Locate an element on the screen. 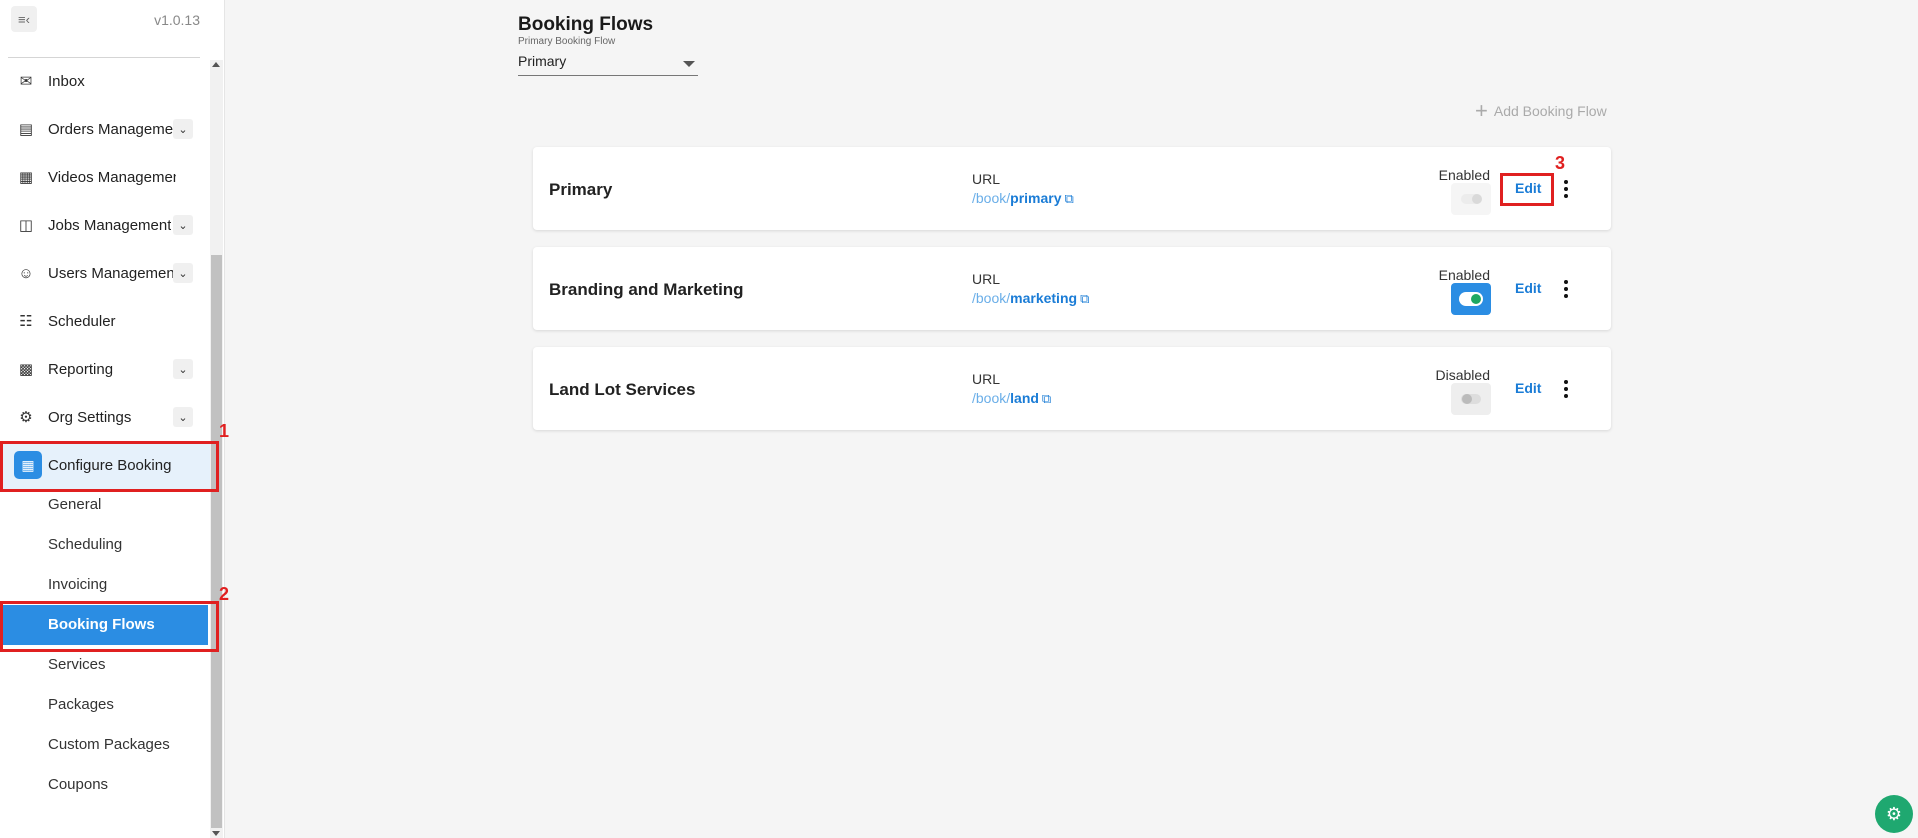 The height and width of the screenshot is (838, 1918). dropdown-caret-icon is located at coordinates (689, 64).